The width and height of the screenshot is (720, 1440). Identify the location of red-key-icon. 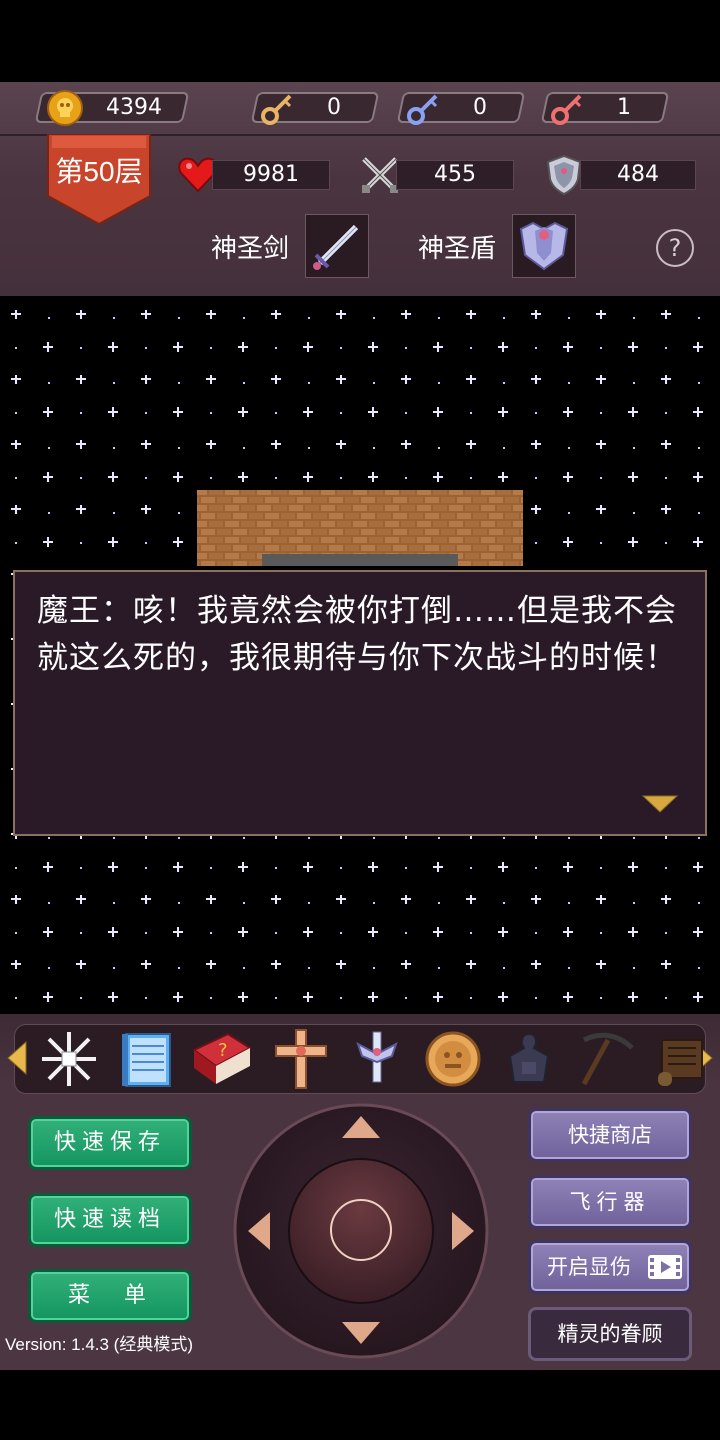
(566, 109).